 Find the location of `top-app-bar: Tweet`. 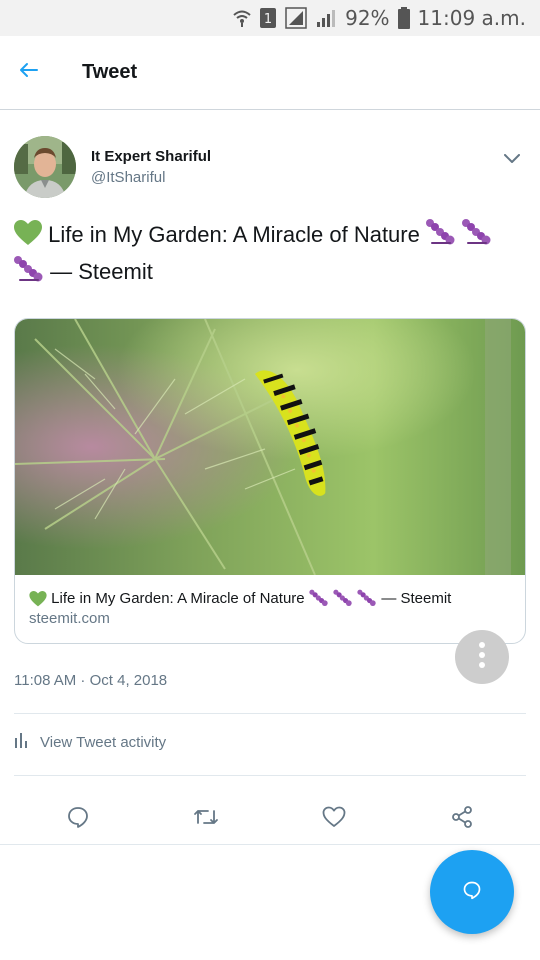

top-app-bar: Tweet is located at coordinates (270, 73).